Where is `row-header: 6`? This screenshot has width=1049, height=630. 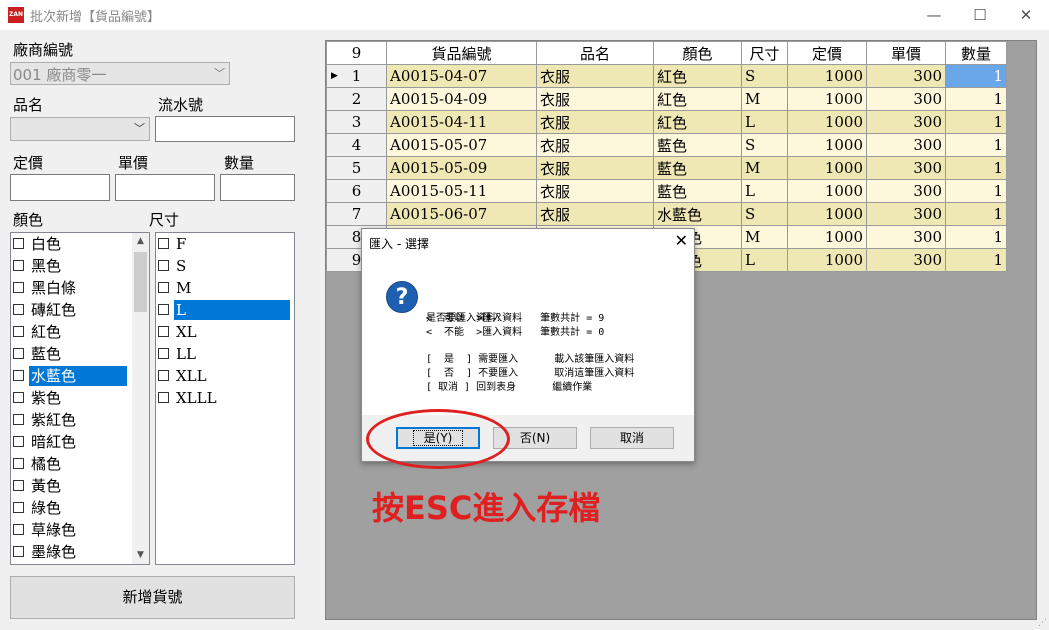 row-header: 6 is located at coordinates (356, 191).